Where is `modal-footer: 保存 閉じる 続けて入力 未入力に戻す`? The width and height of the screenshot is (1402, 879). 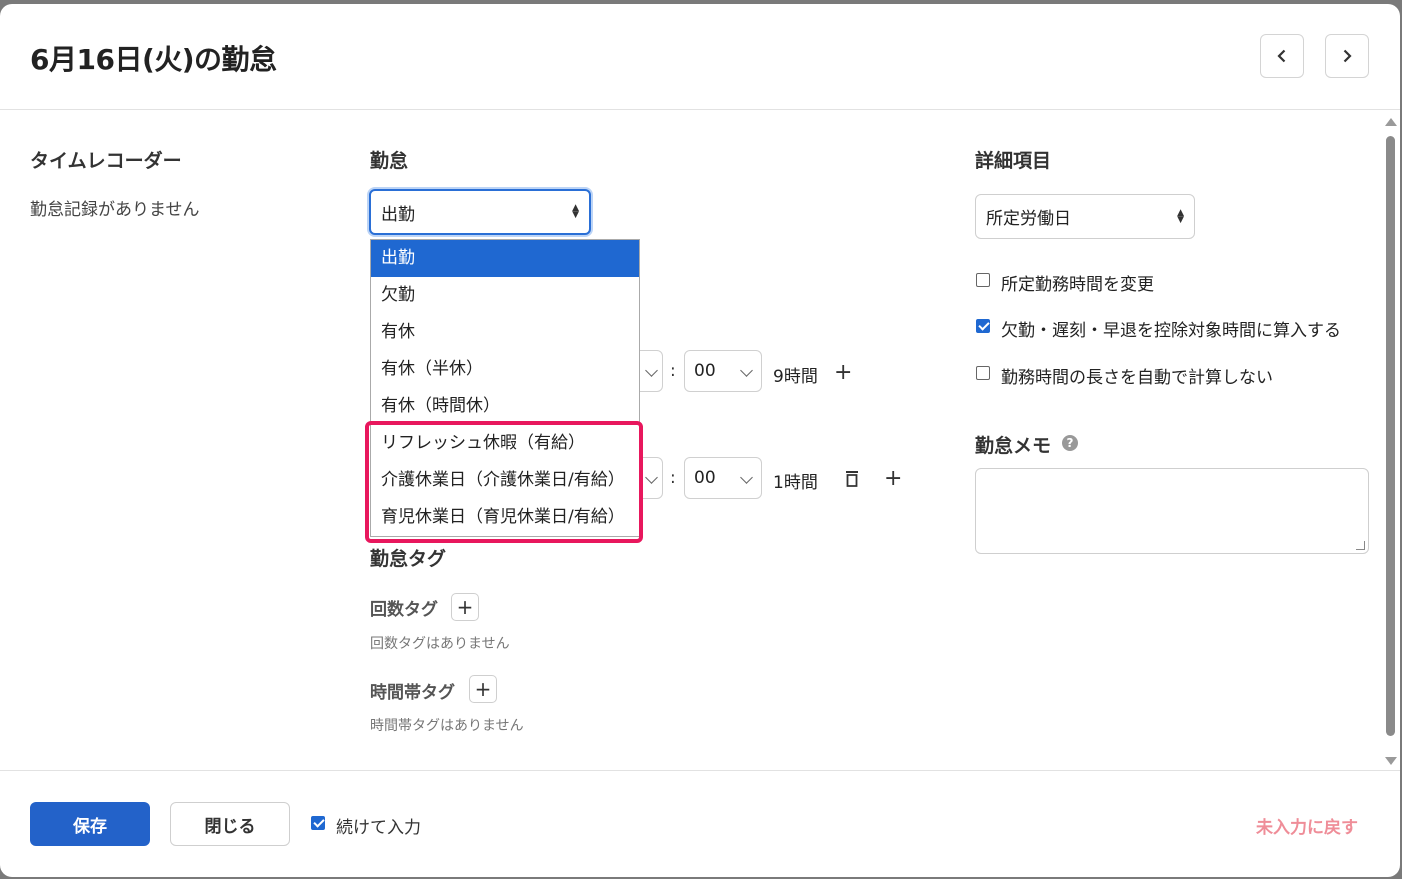 modal-footer: 保存 閉じる 続けて入力 未入力に戻す is located at coordinates (700, 823).